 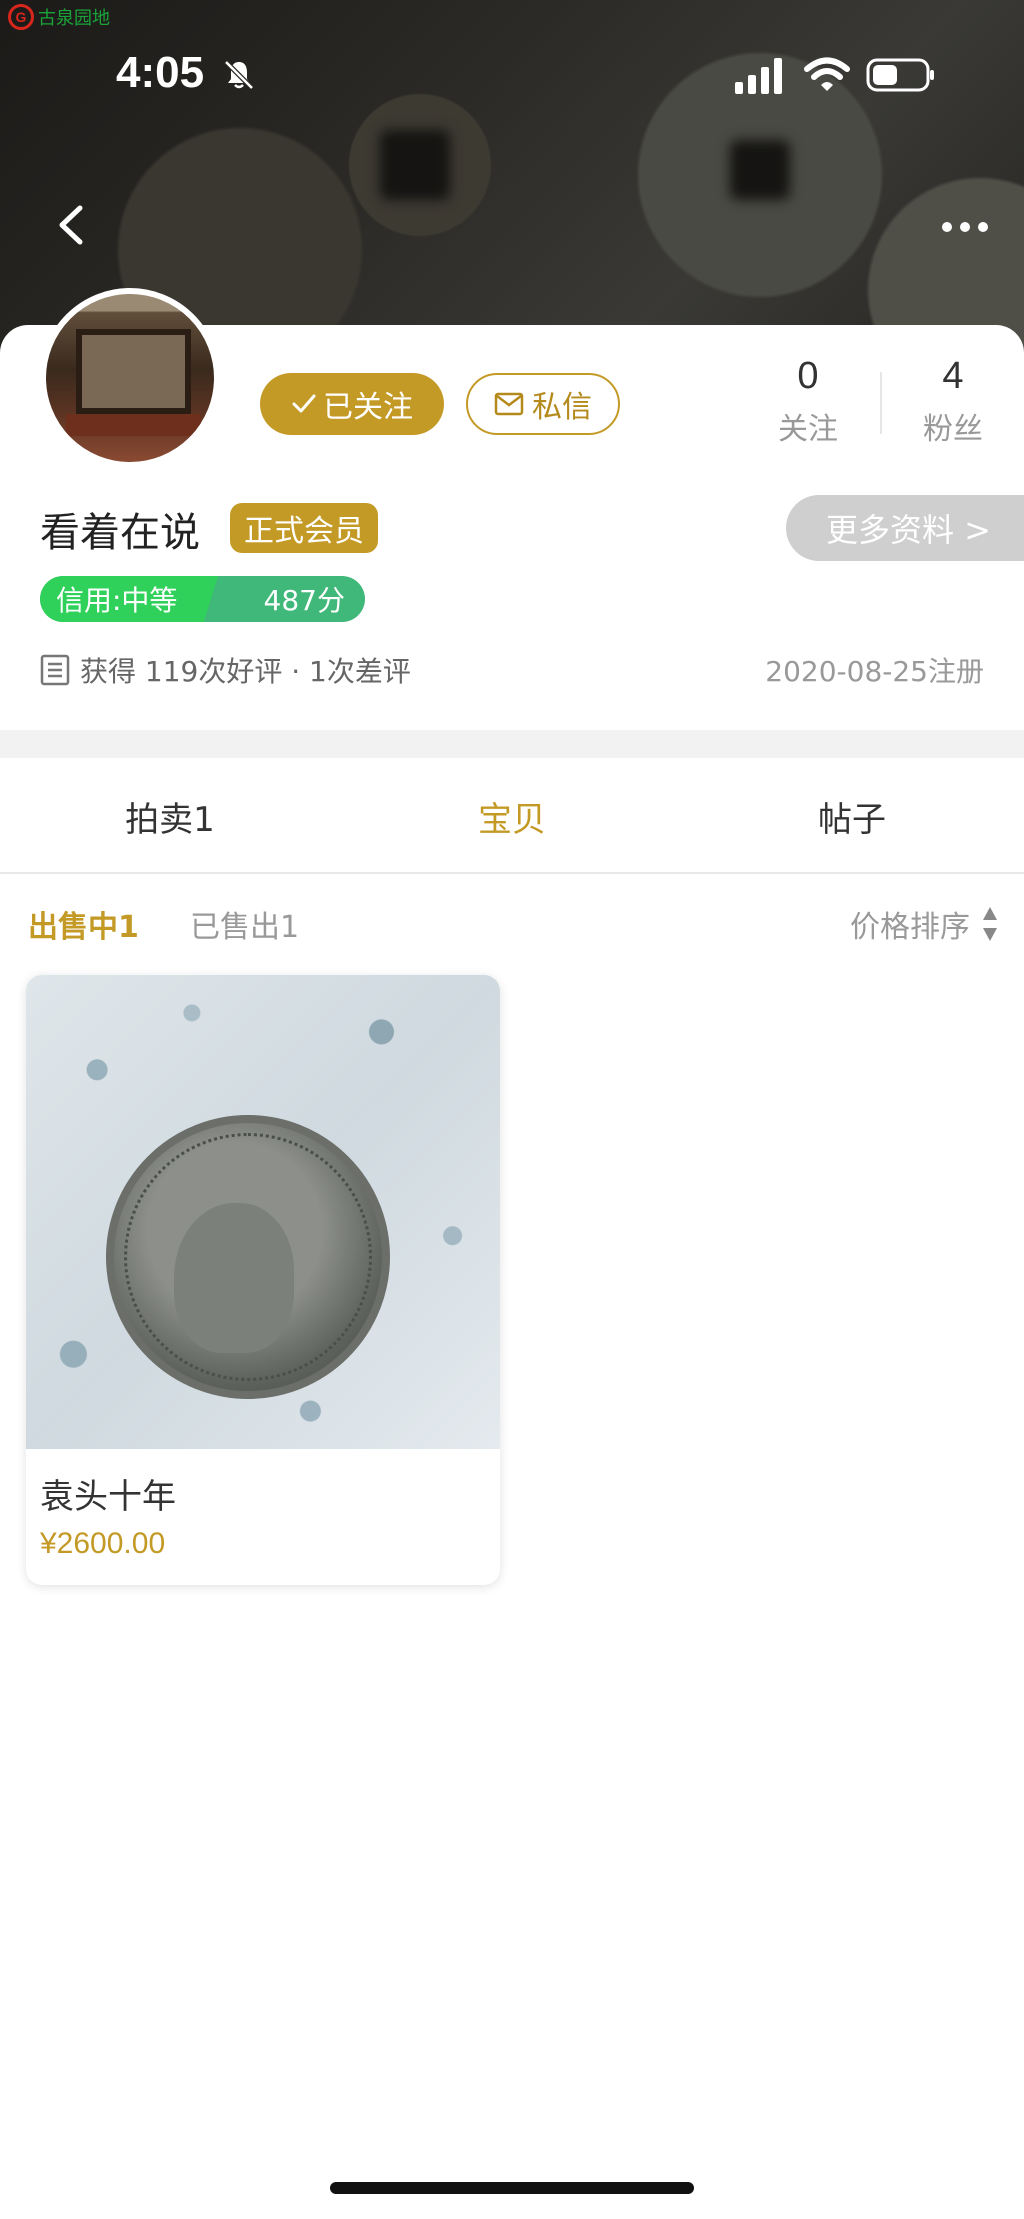 What do you see at coordinates (170, 816) in the screenshot?
I see `tab-auction: 拍卖1` at bounding box center [170, 816].